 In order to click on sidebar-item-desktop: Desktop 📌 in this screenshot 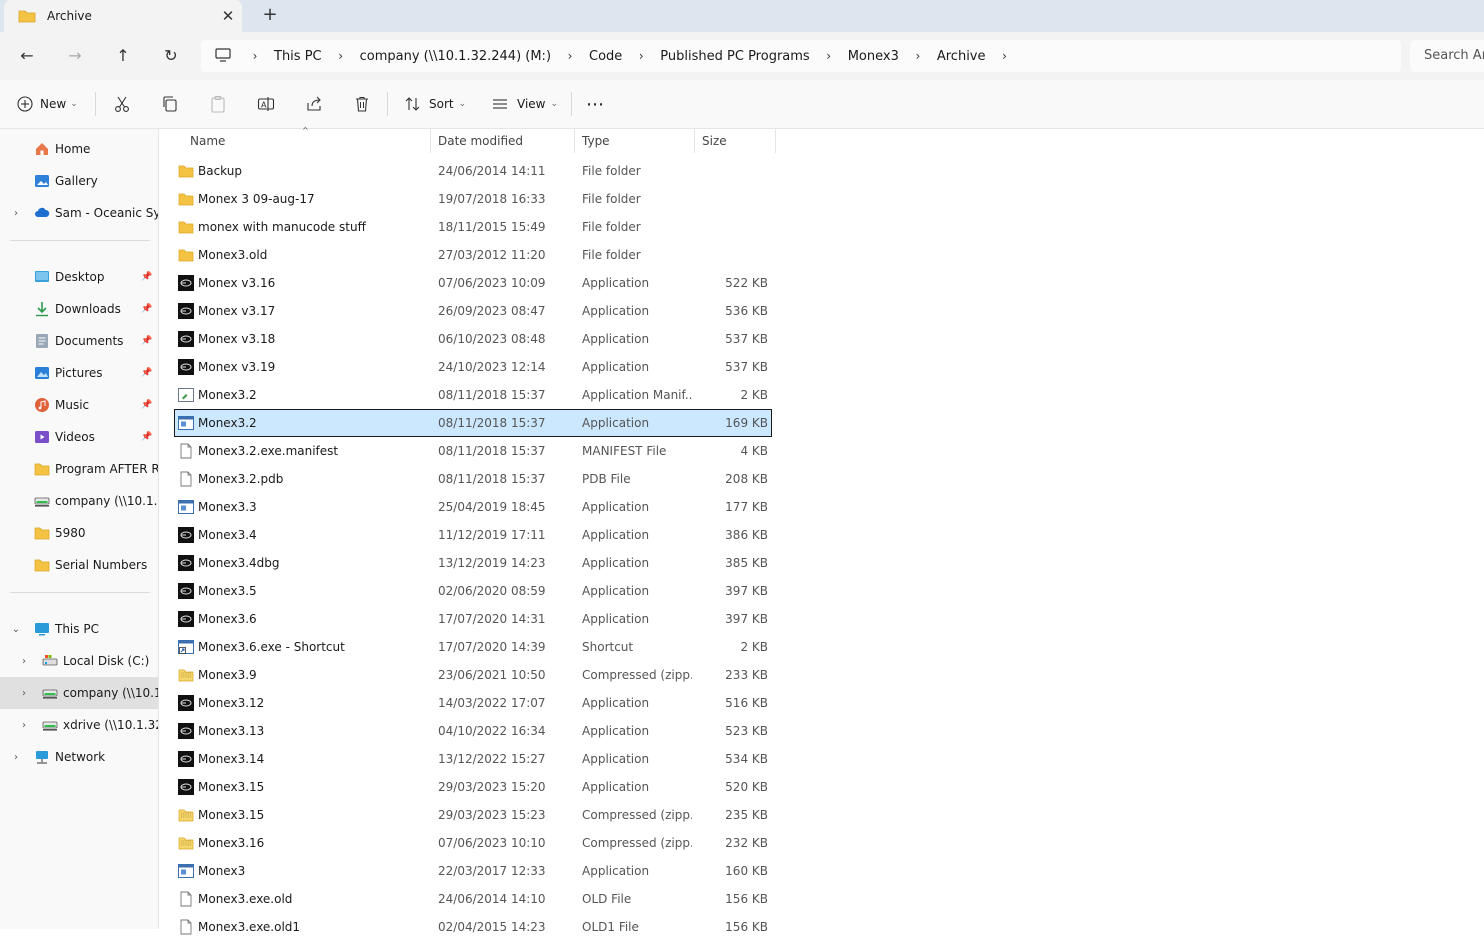, I will do `click(79, 277)`.